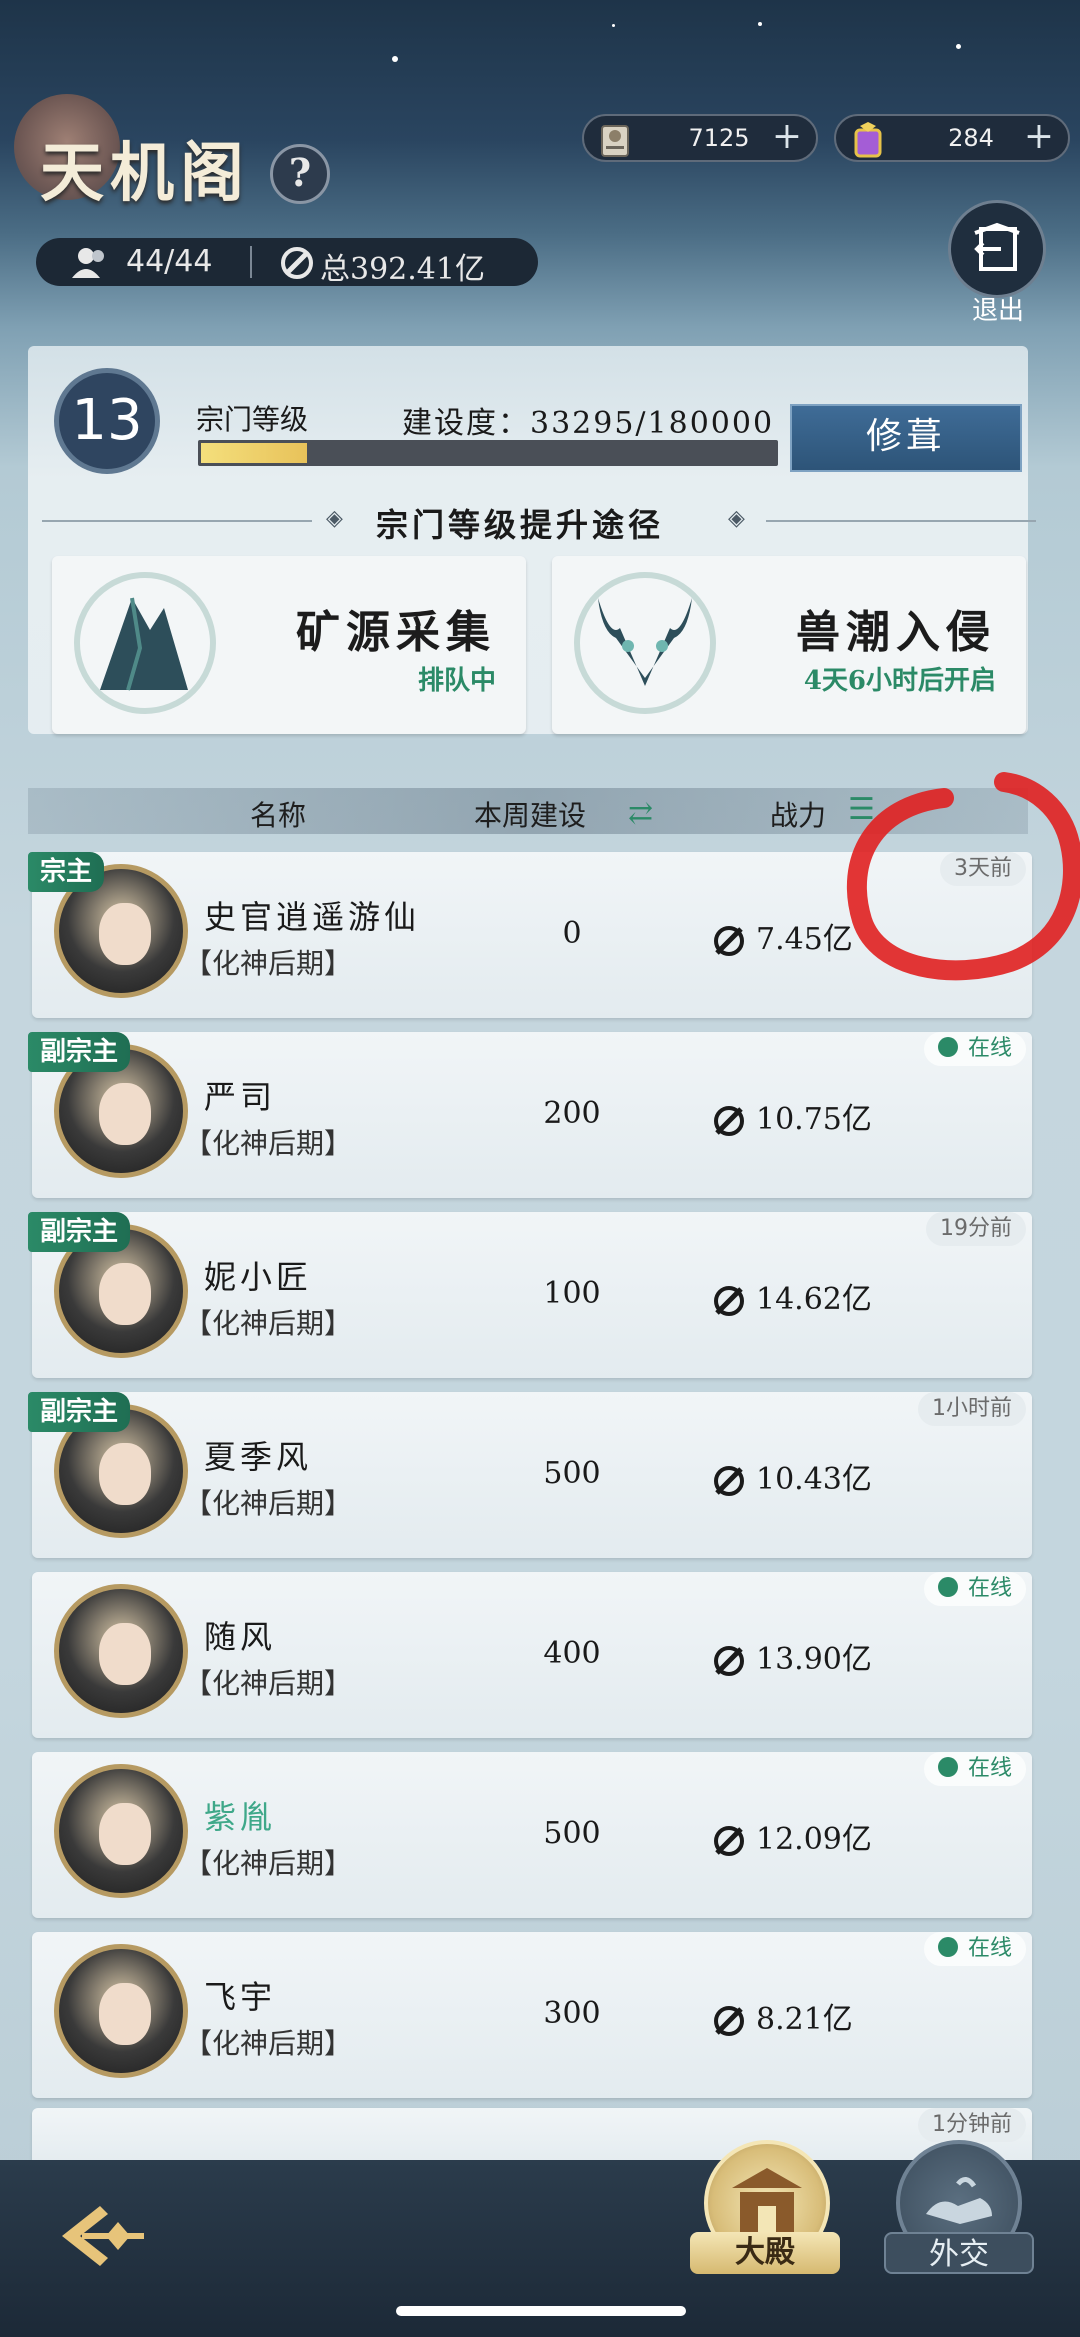 The width and height of the screenshot is (1080, 2337). I want to click on table-row: 紫胤 【化神后期】 500 12.09亿 在线, so click(532, 1835).